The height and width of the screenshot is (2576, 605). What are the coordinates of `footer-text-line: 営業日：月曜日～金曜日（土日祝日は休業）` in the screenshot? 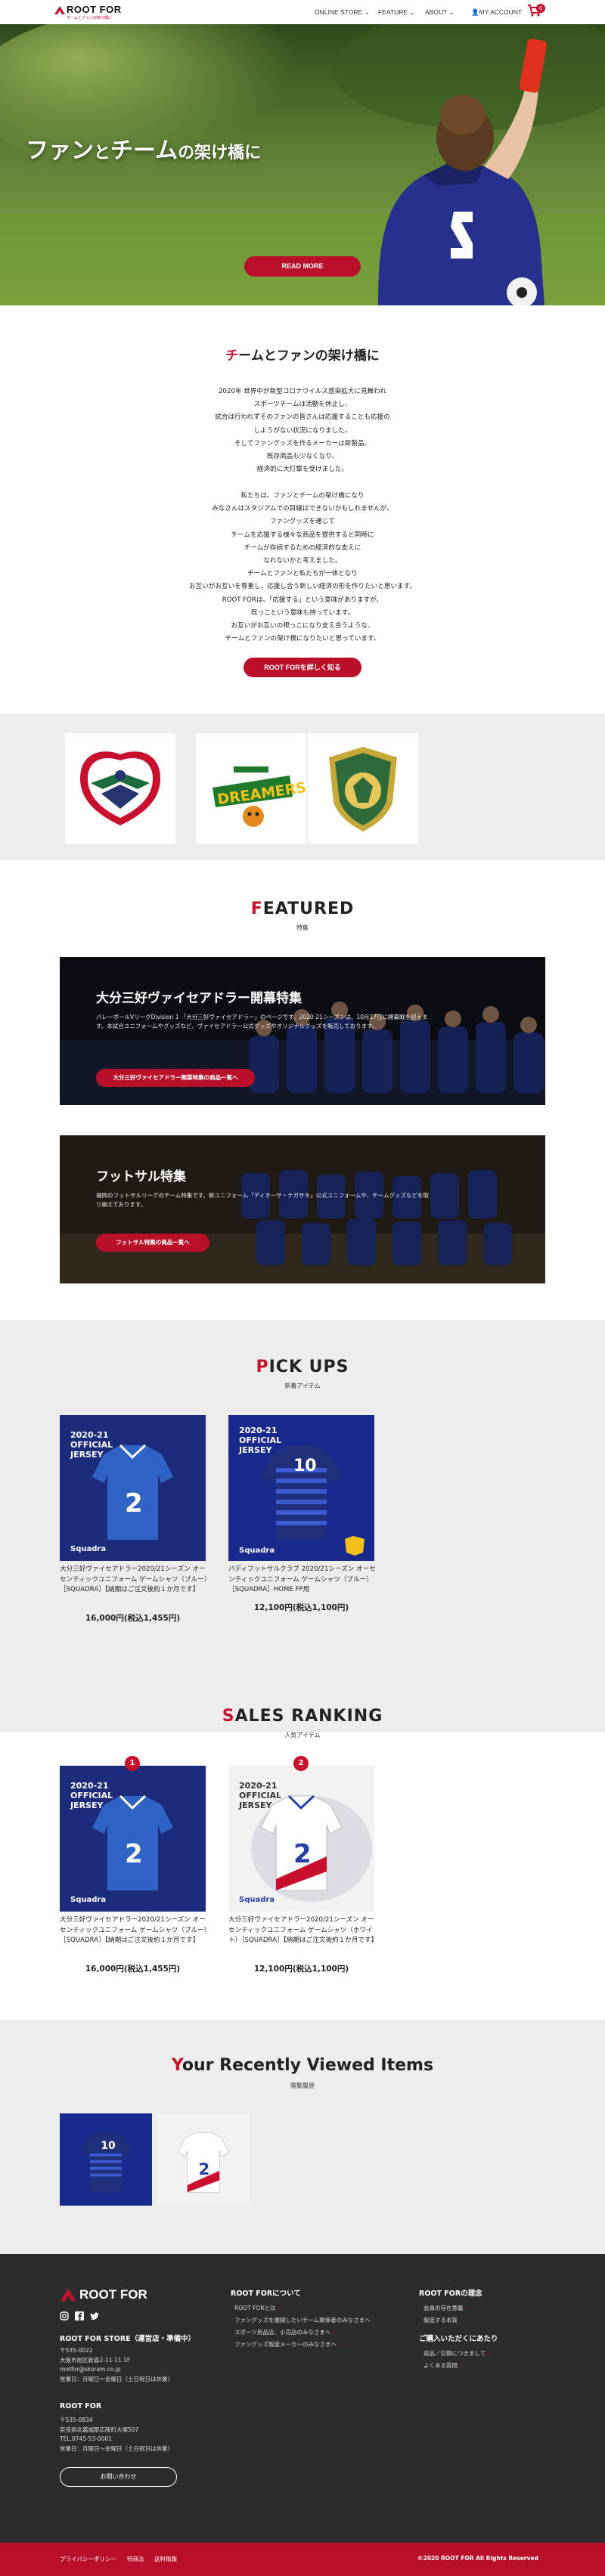 It's located at (116, 2448).